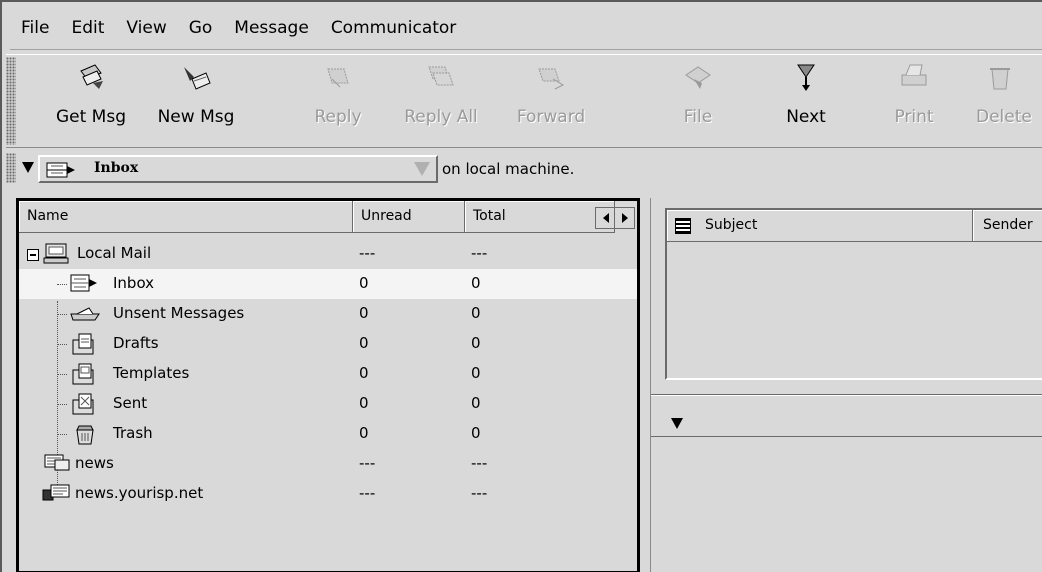 Image resolution: width=1042 pixels, height=572 pixels. Describe the element at coordinates (11, 168) in the screenshot. I see `location-grip` at that location.